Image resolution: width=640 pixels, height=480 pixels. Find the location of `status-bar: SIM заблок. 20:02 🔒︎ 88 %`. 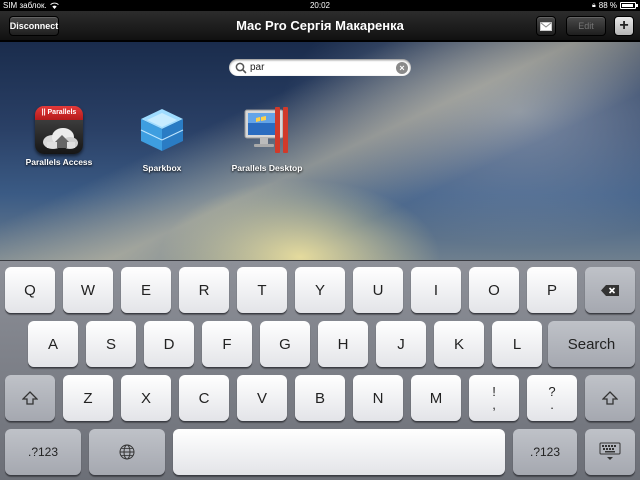

status-bar: SIM заблок. 20:02 🔒︎ 88 % is located at coordinates (320, 5).